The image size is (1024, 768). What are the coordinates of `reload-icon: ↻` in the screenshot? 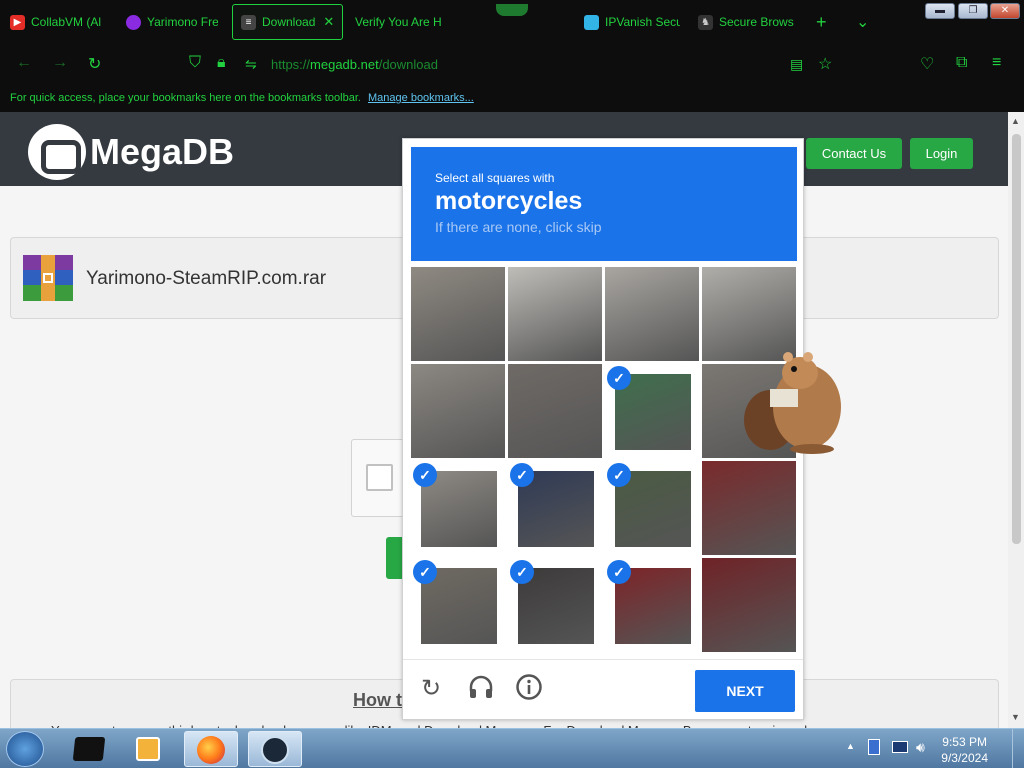 It's located at (431, 688).